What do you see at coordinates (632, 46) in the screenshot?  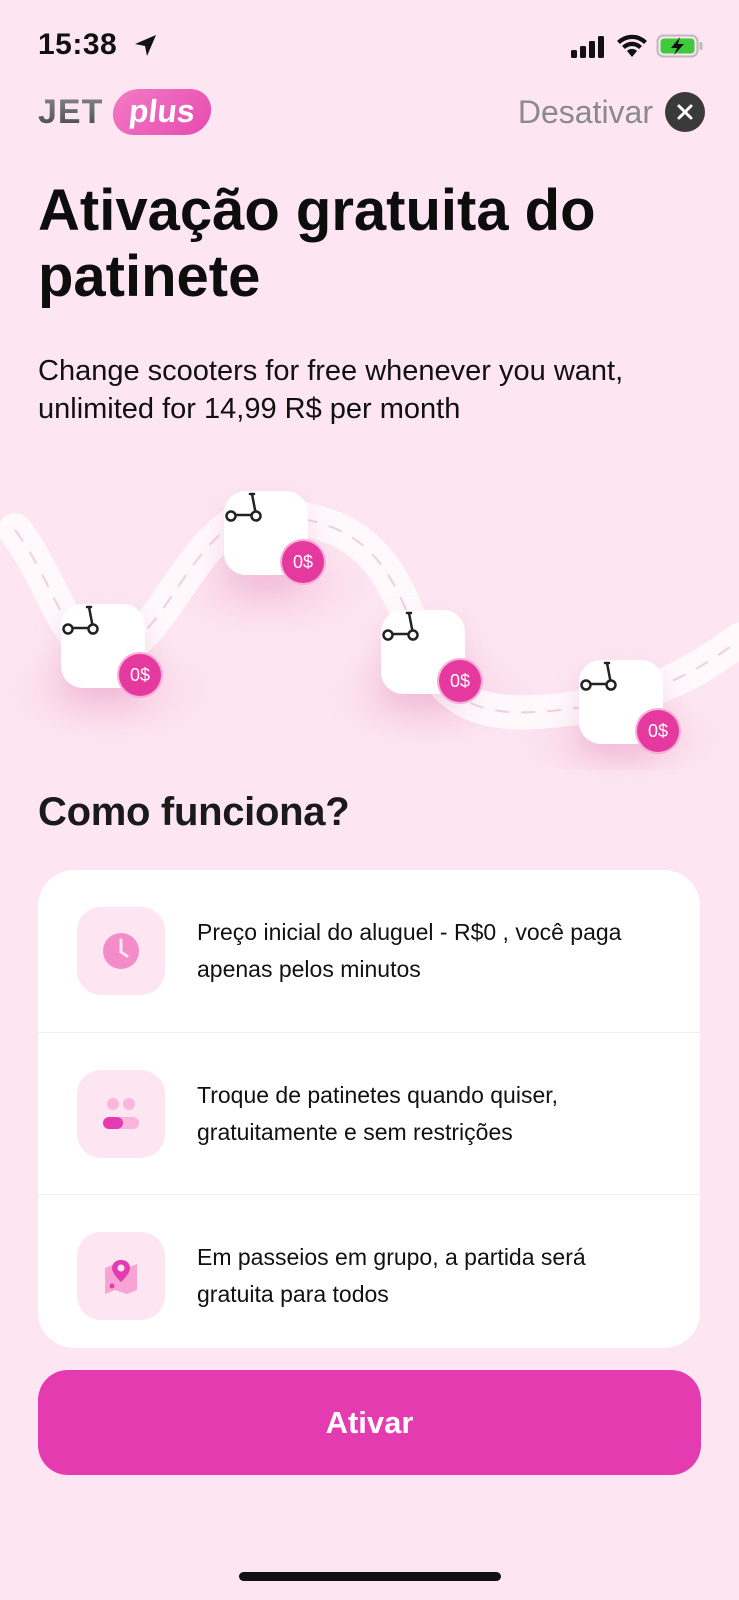 I see `wifi-icon` at bounding box center [632, 46].